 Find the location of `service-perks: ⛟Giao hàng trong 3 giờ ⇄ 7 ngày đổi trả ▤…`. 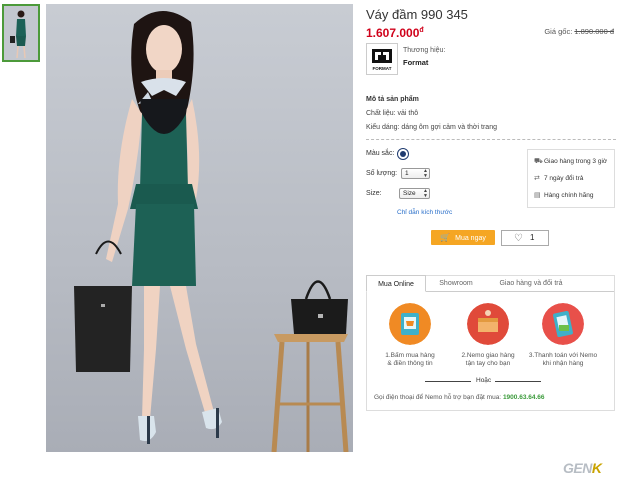

service-perks: ⛟Giao hàng trong 3 giờ ⇄ 7 ngày đổi trả ▤… is located at coordinates (571, 178).